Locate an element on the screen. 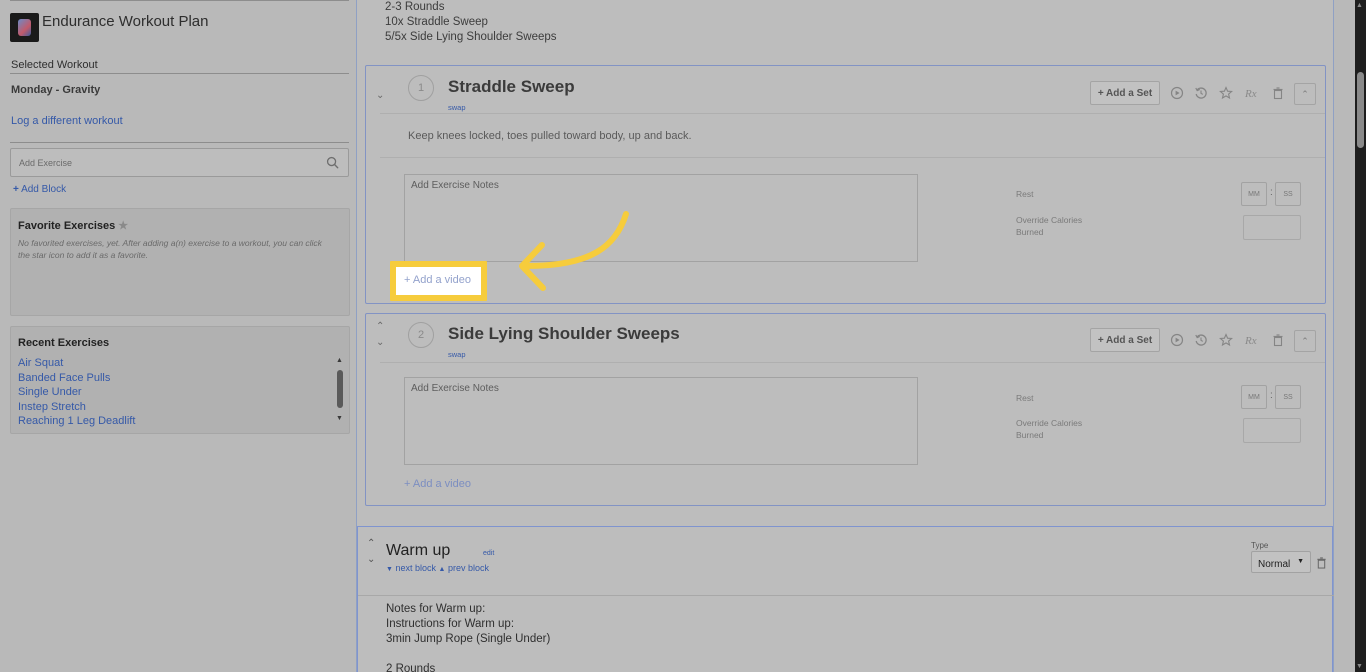 The height and width of the screenshot is (672, 1366). block-title: Warm up is located at coordinates (418, 550).